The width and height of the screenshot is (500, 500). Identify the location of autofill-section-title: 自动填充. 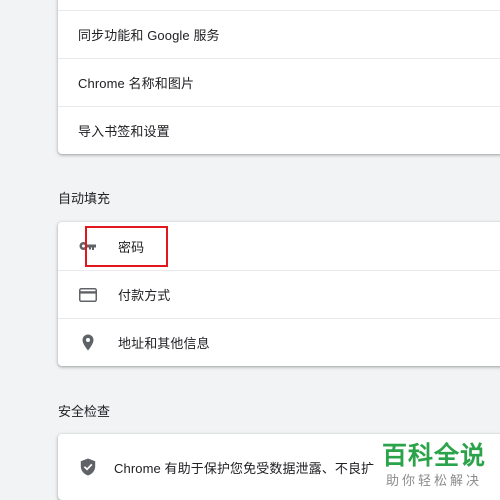
(84, 198).